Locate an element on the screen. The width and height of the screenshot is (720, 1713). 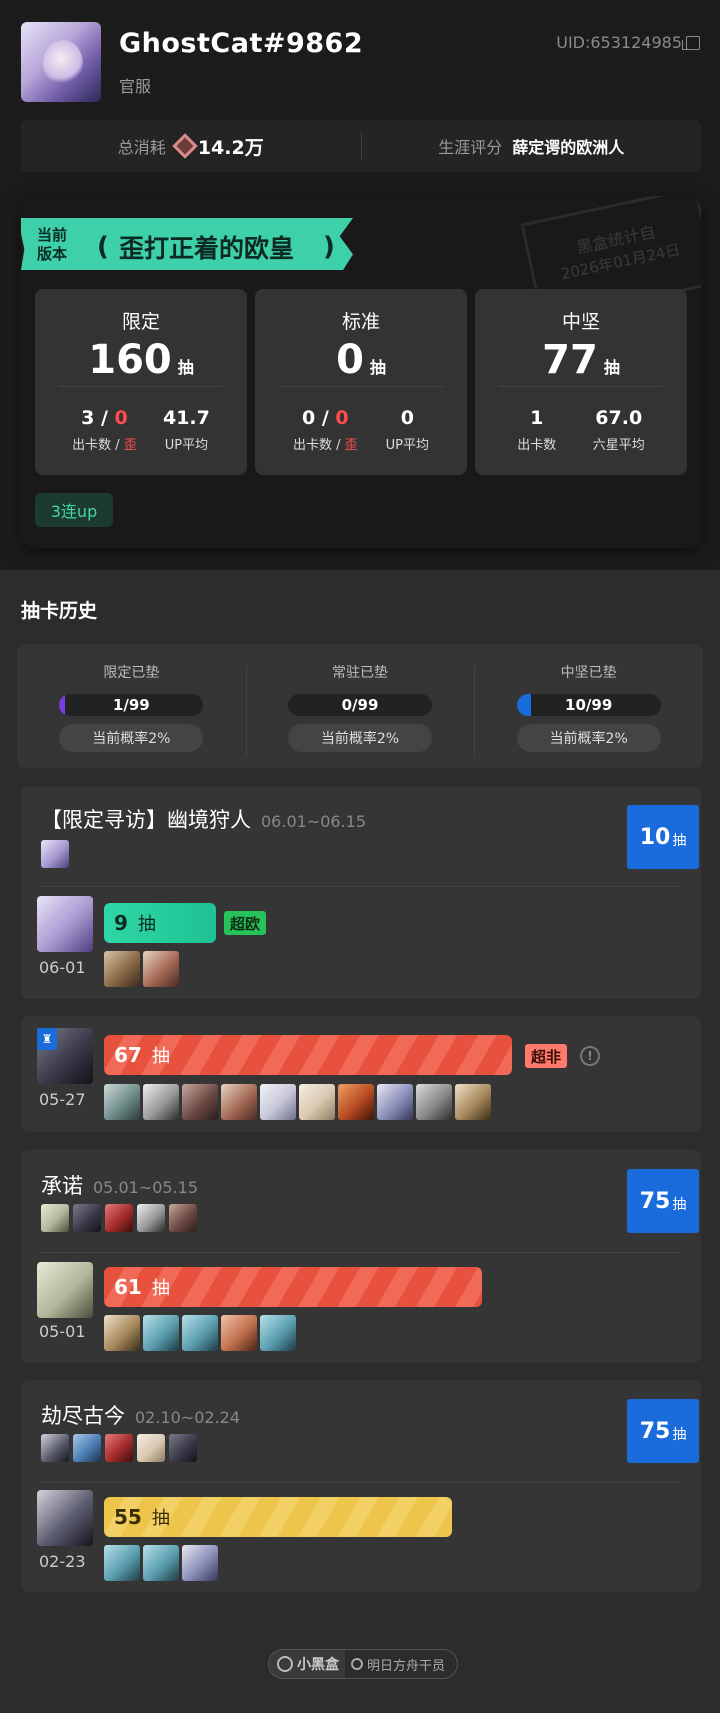
originium-icon is located at coordinates (185, 146).